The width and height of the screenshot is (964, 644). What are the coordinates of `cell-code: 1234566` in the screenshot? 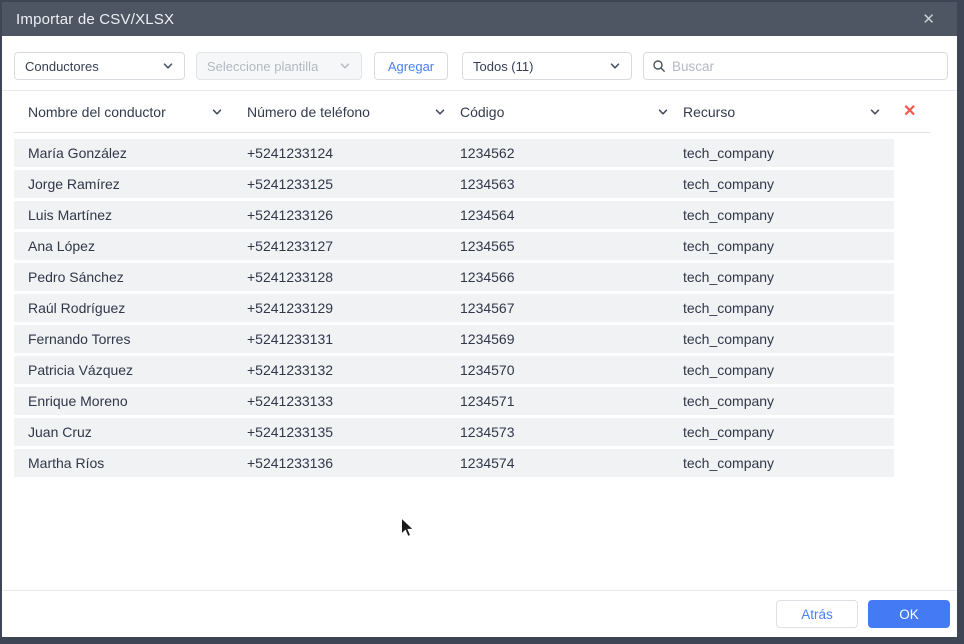 It's located at (487, 277).